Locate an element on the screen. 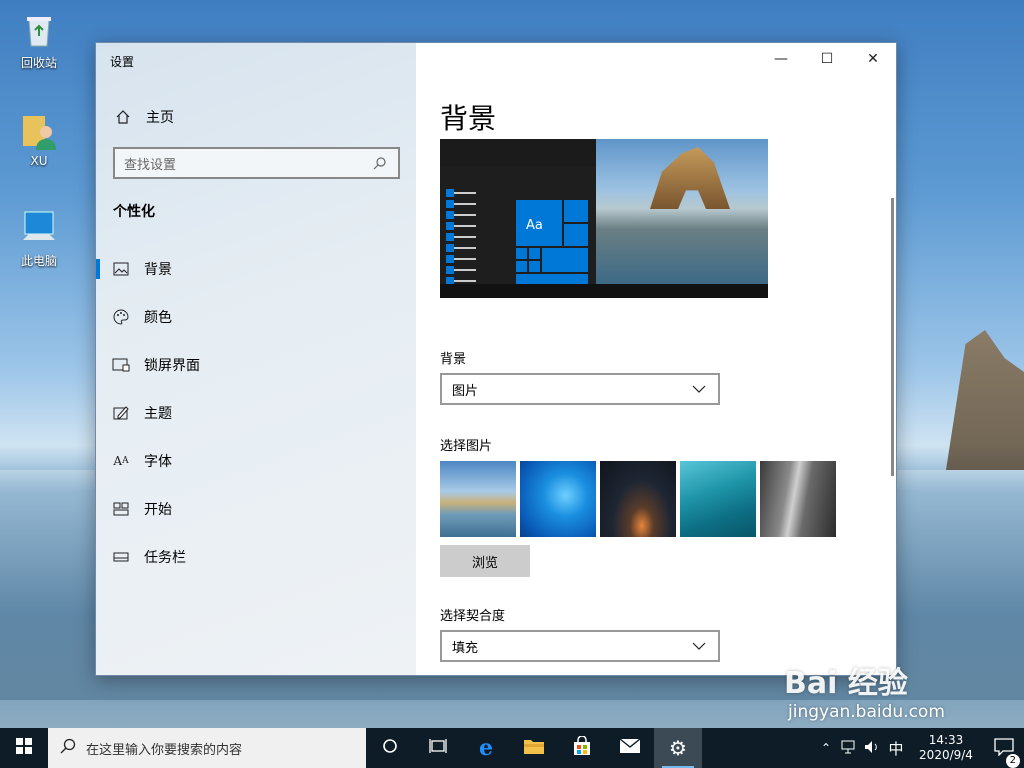  start-button is located at coordinates (24, 748).